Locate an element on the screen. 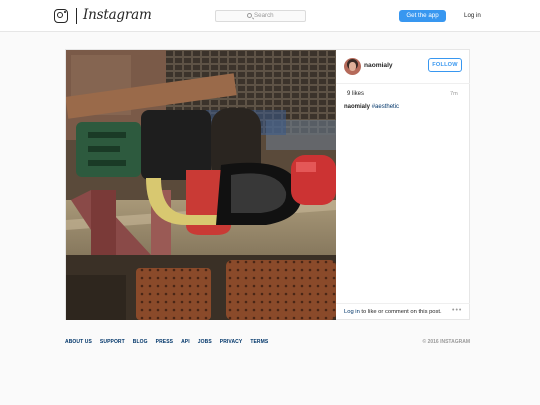 This screenshot has width=540, height=405. post-time: 7m is located at coordinates (454, 94).